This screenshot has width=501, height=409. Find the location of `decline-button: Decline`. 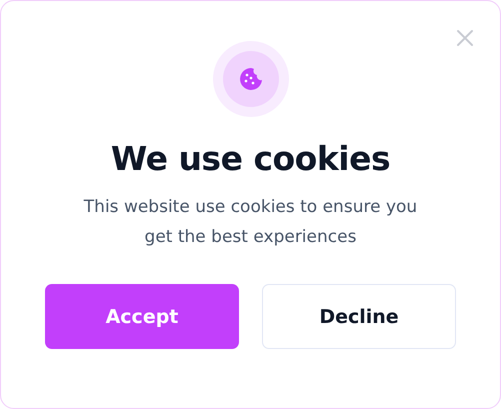

decline-button: Decline is located at coordinates (359, 316).